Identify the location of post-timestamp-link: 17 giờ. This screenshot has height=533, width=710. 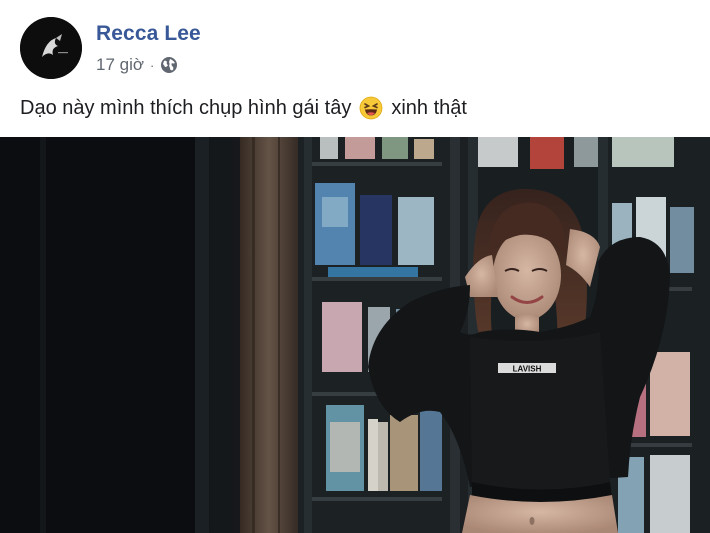
(120, 65).